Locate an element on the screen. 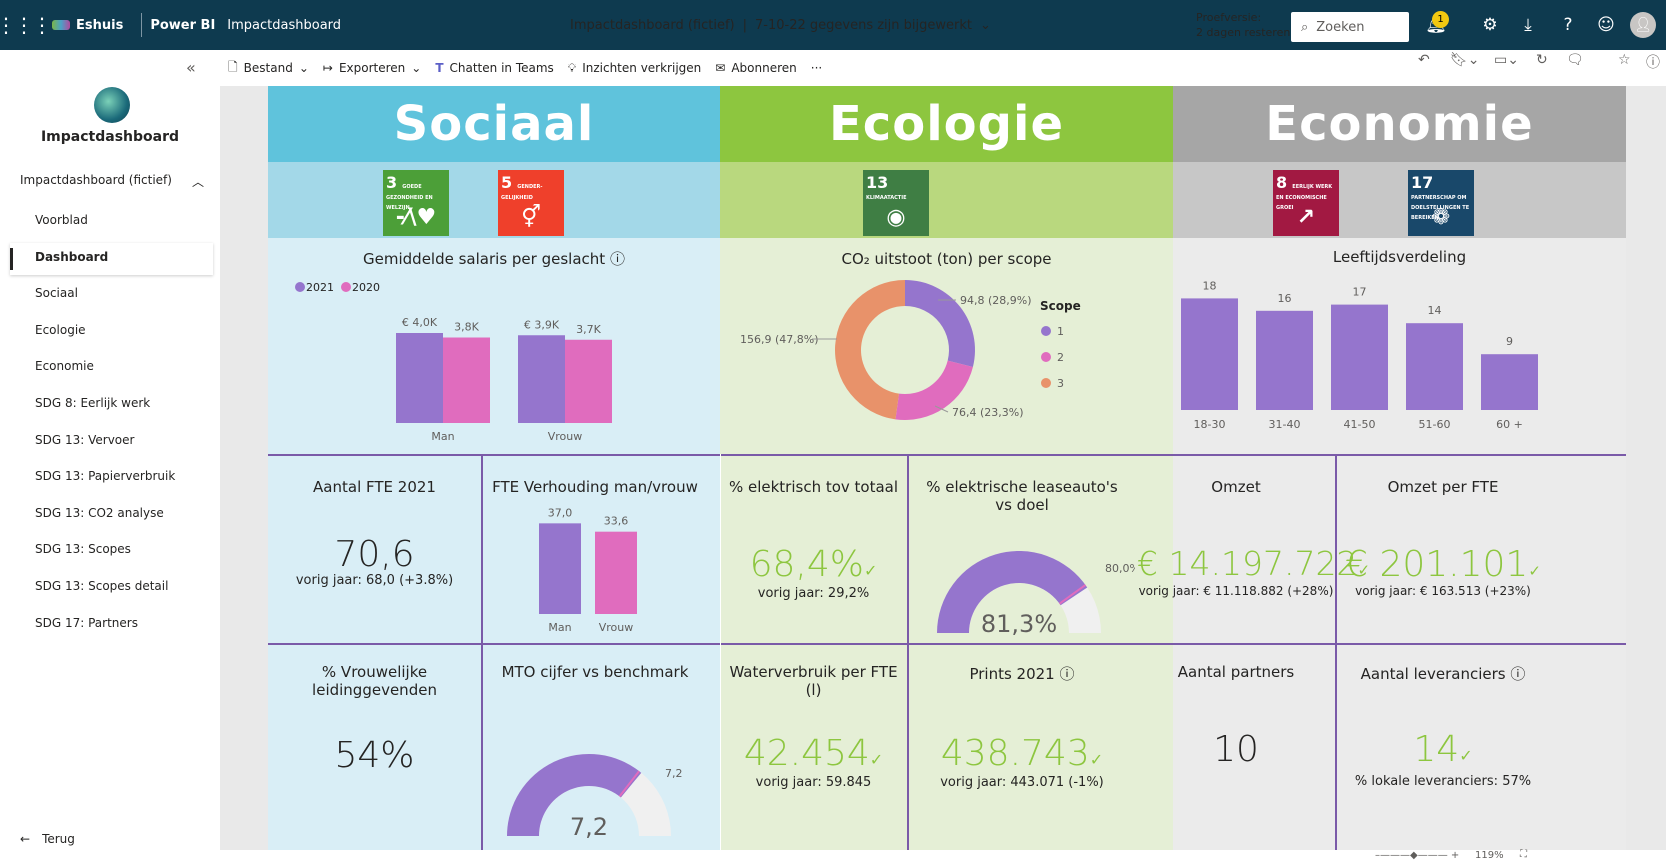  kpi-title: Aantal partners is located at coordinates (1236, 672).